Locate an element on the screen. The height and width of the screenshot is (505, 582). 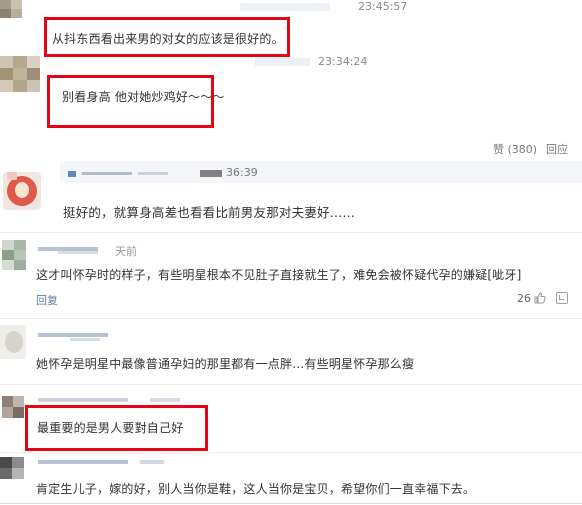
reply-timestamp: 23:45:57 is located at coordinates (383, 6).